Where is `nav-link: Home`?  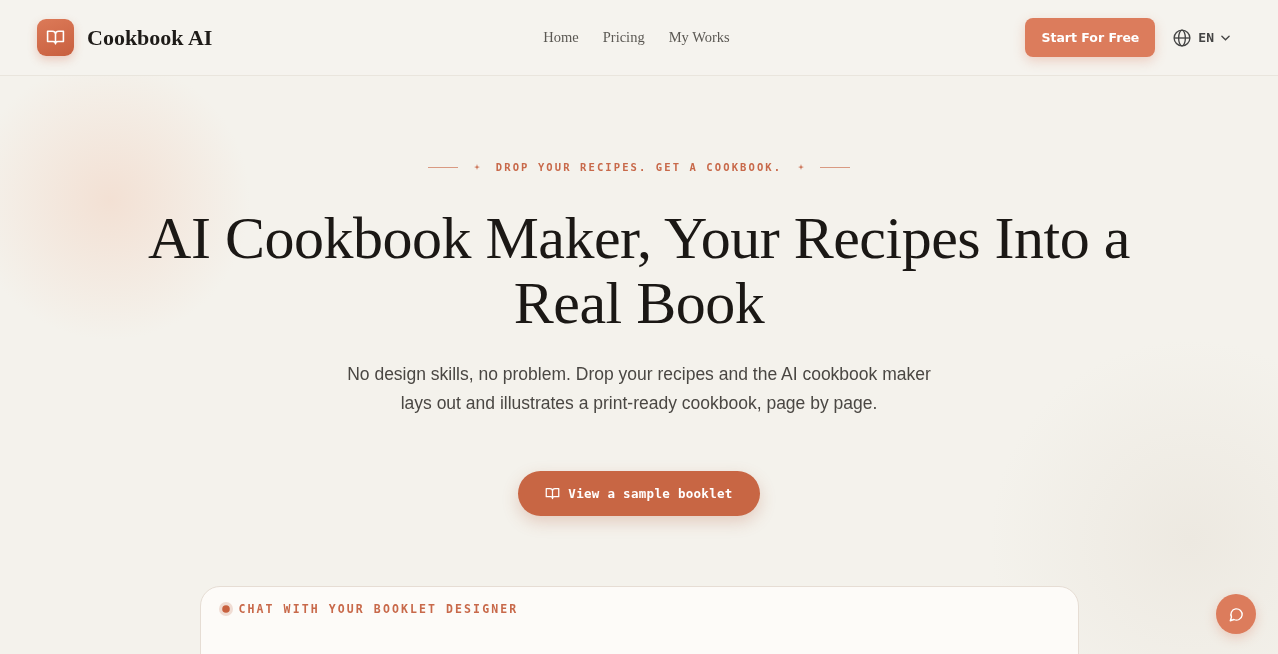
nav-link: Home is located at coordinates (561, 37).